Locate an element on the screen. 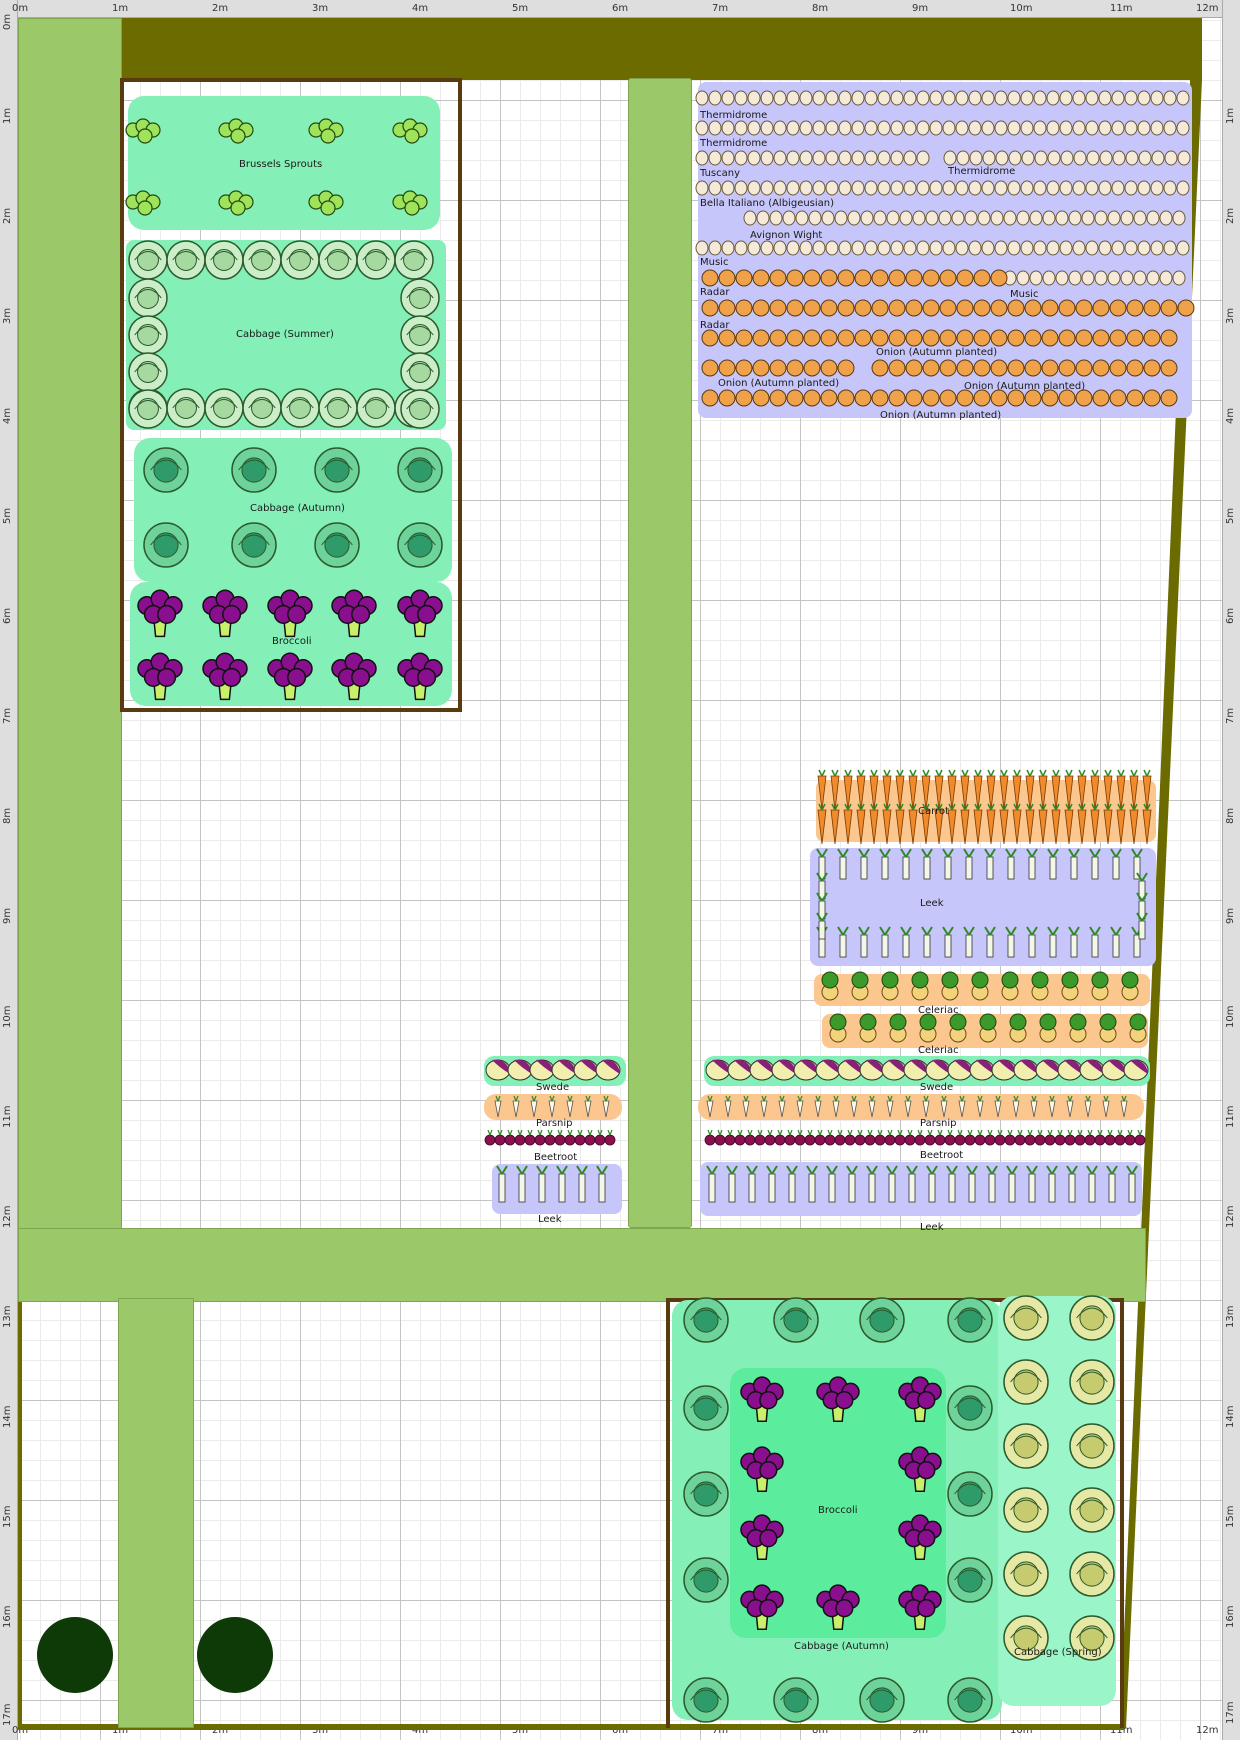 Image resolution: width=1240 pixels, height=1740 pixels. label-celeriac: Celeriac is located at coordinates (938, 1050).